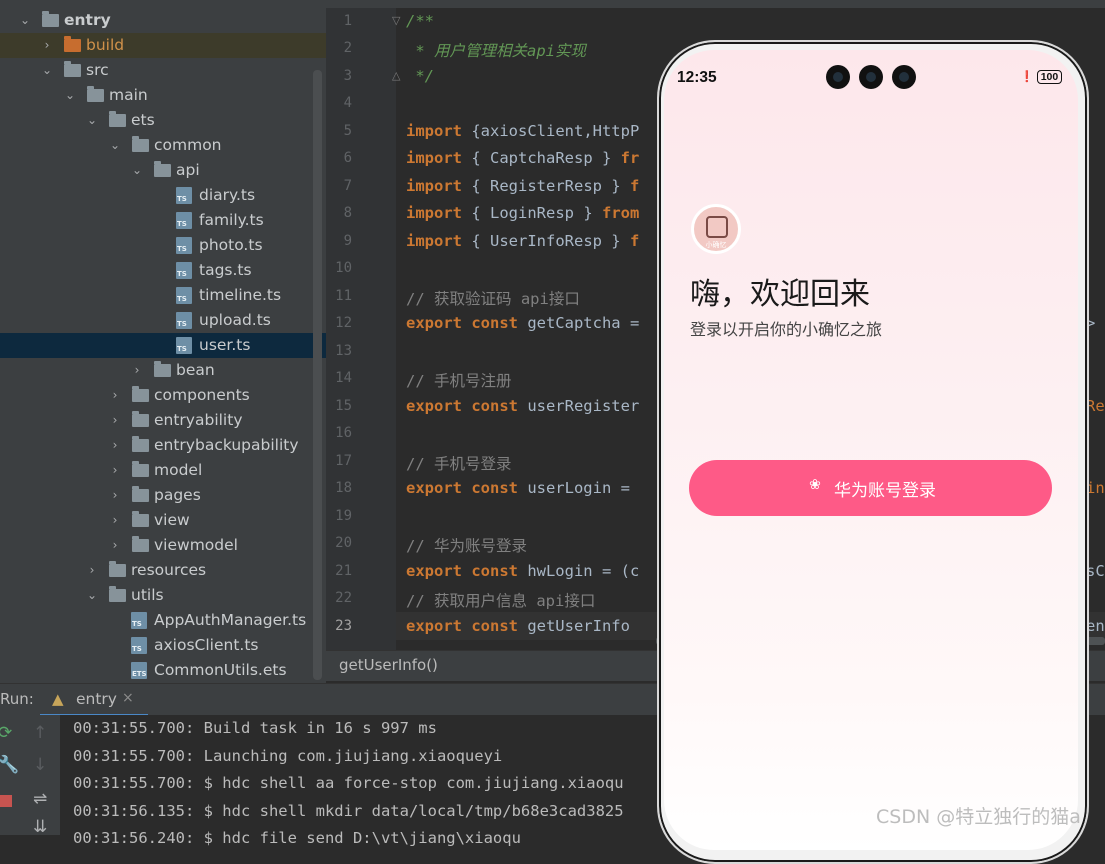  What do you see at coordinates (235, 320) in the screenshot?
I see `tree-label: upload.ts` at bounding box center [235, 320].